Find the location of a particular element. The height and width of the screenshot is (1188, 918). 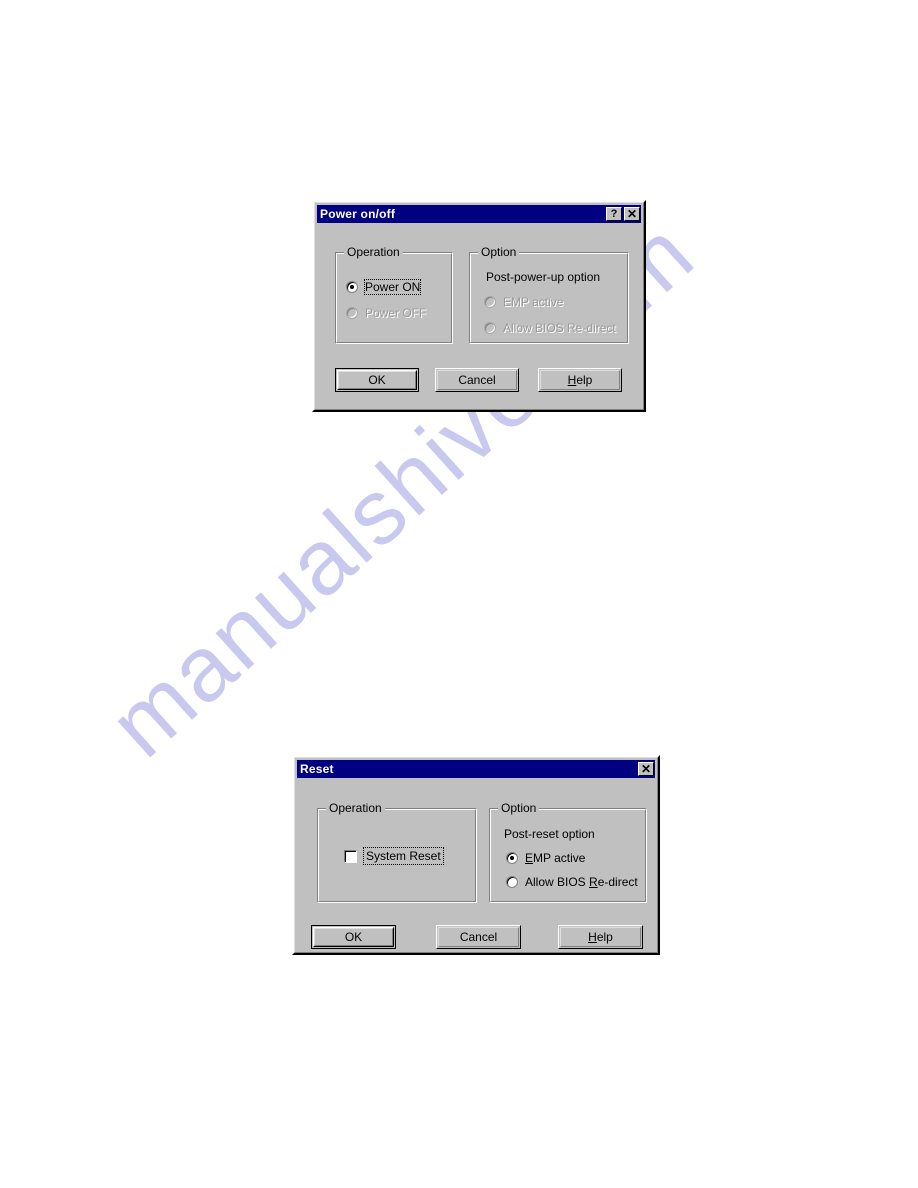

power-cancel-button: Cancel is located at coordinates (477, 380).